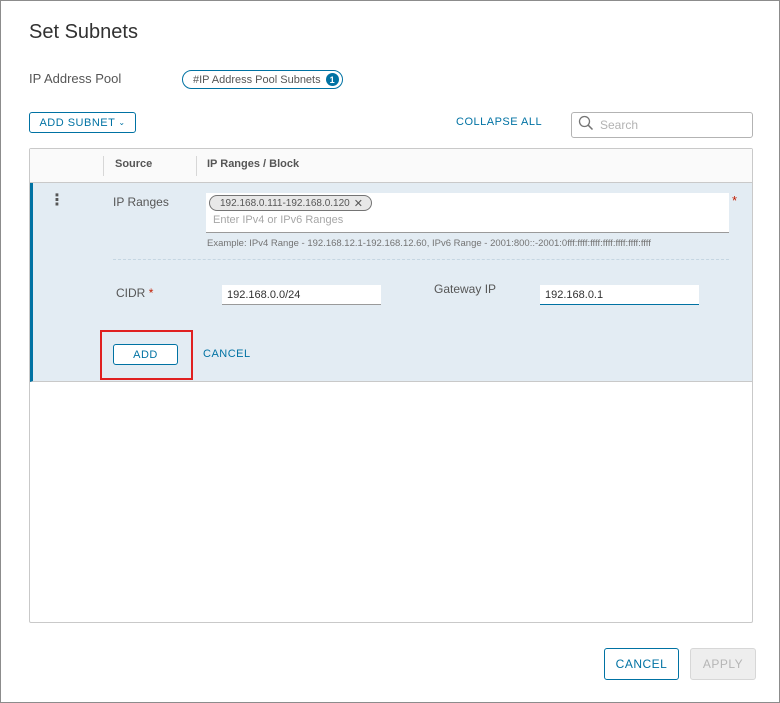  What do you see at coordinates (133, 164) in the screenshot?
I see `column-header-source: Source` at bounding box center [133, 164].